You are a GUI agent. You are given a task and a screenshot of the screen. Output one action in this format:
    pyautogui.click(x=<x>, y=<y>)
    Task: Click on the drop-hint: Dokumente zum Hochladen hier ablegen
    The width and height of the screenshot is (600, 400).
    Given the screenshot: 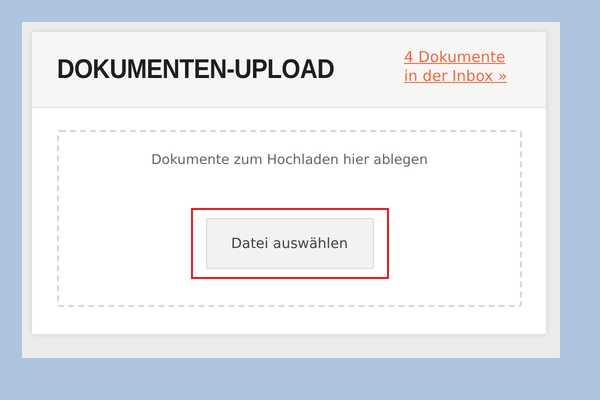 What is the action you would take?
    pyautogui.click(x=289, y=160)
    